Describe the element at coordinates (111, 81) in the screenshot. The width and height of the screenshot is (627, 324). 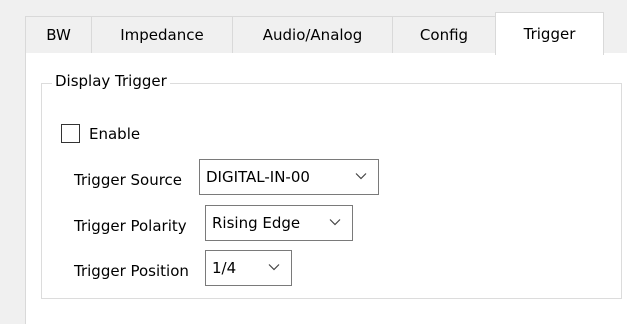
I see `group-title: Display Trigger` at that location.